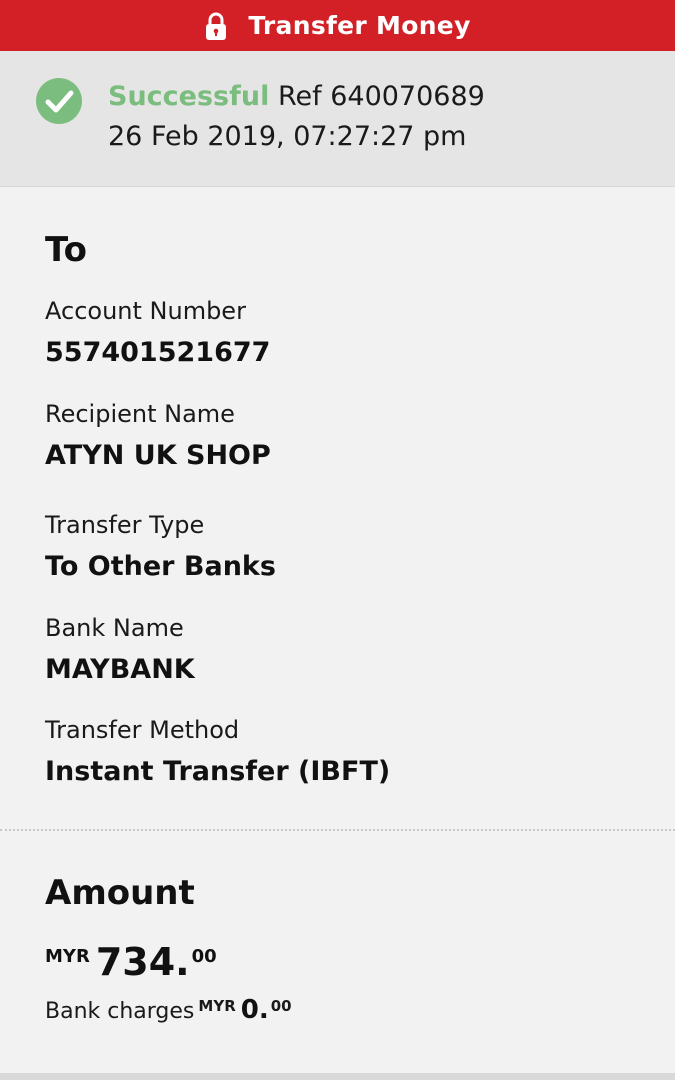 This screenshot has height=1080, width=675. I want to click on ref-label: Ref, so click(299, 96).